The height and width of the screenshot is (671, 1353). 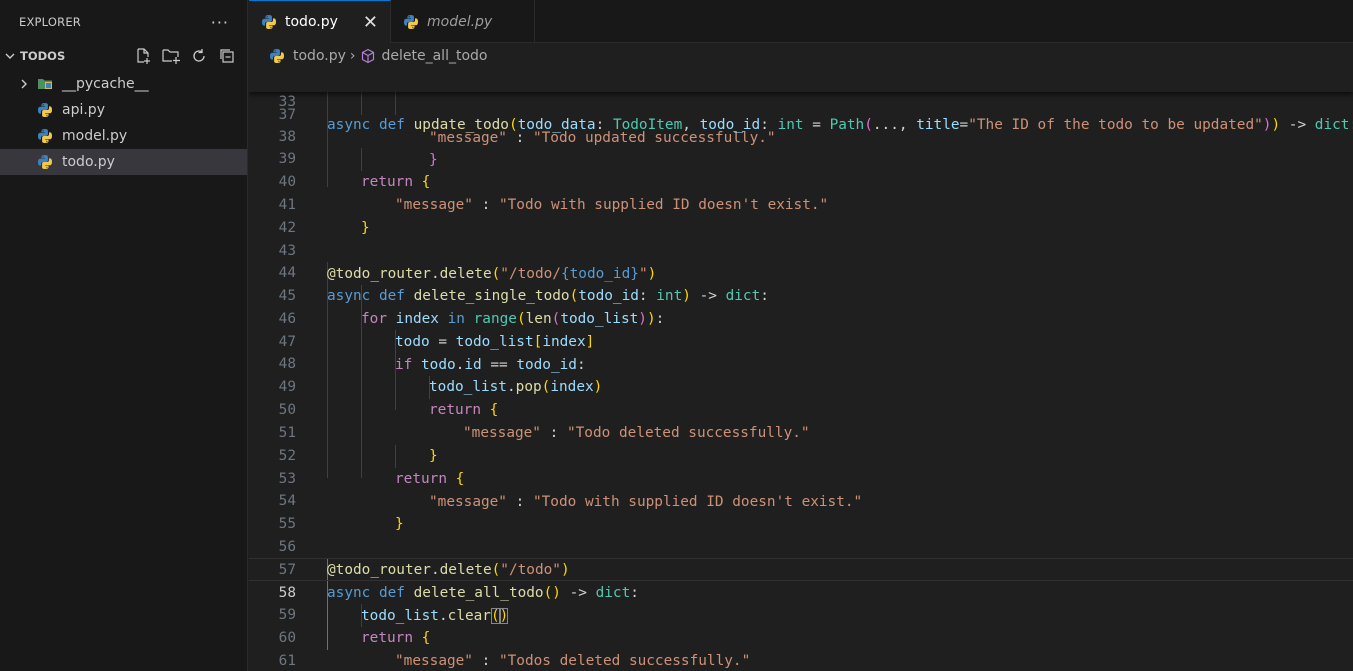 What do you see at coordinates (88, 162) in the screenshot?
I see `tree-item-label: todo.py` at bounding box center [88, 162].